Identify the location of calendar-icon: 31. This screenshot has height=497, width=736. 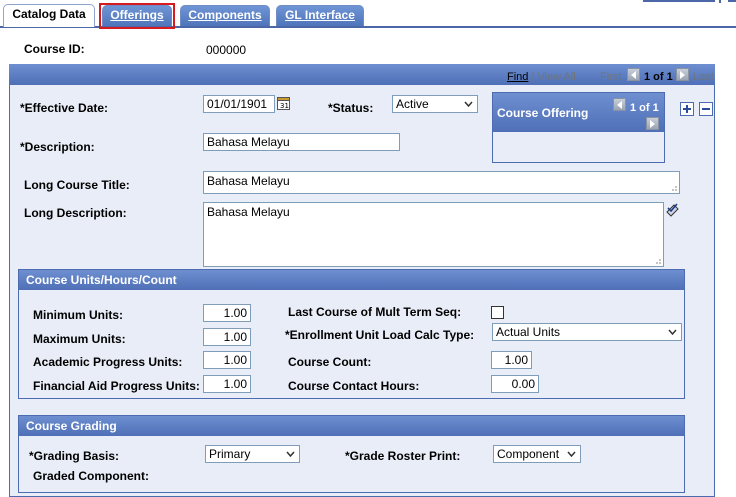
(283, 103).